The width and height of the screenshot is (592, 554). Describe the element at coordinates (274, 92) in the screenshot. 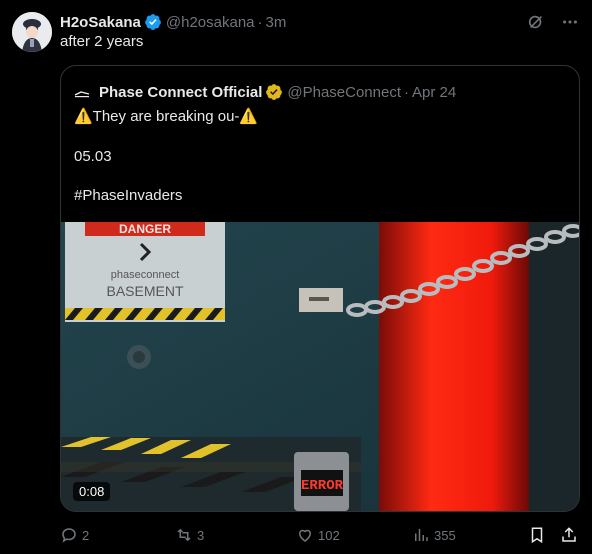

I see `gold-verified-badge-icon` at that location.